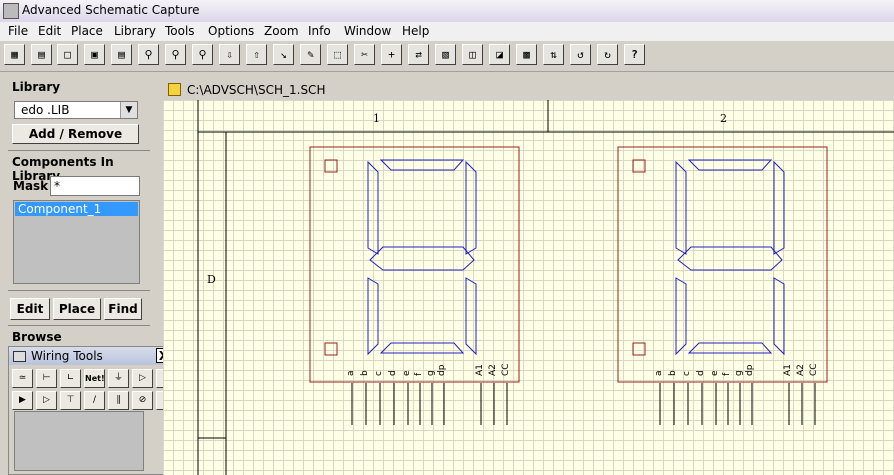 The width and height of the screenshot is (894, 475). What do you see at coordinates (142, 400) in the screenshot?
I see `no-erc-icon: ⊘` at bounding box center [142, 400].